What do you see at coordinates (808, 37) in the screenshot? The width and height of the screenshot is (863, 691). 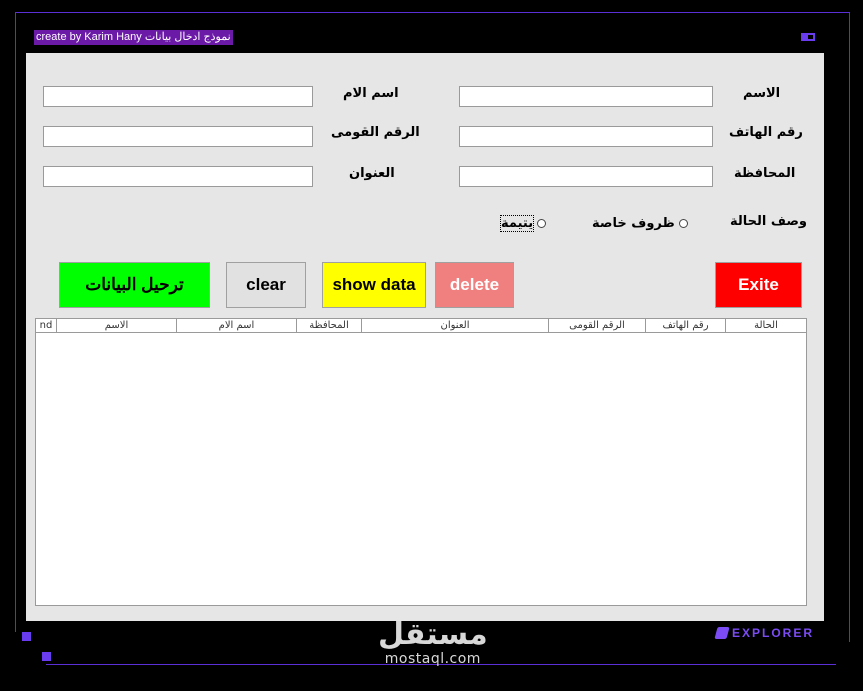 I see `window-restore-icon` at bounding box center [808, 37].